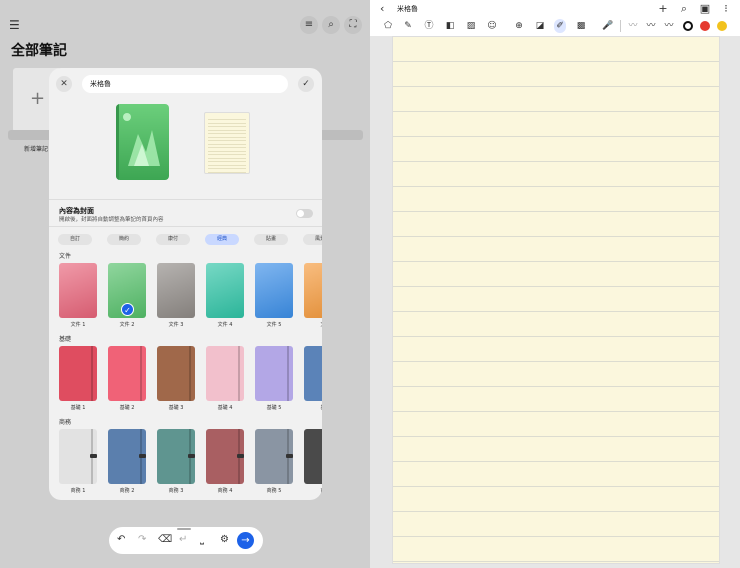 The width and height of the screenshot is (740, 568). I want to click on send-icon: →, so click(245, 540).